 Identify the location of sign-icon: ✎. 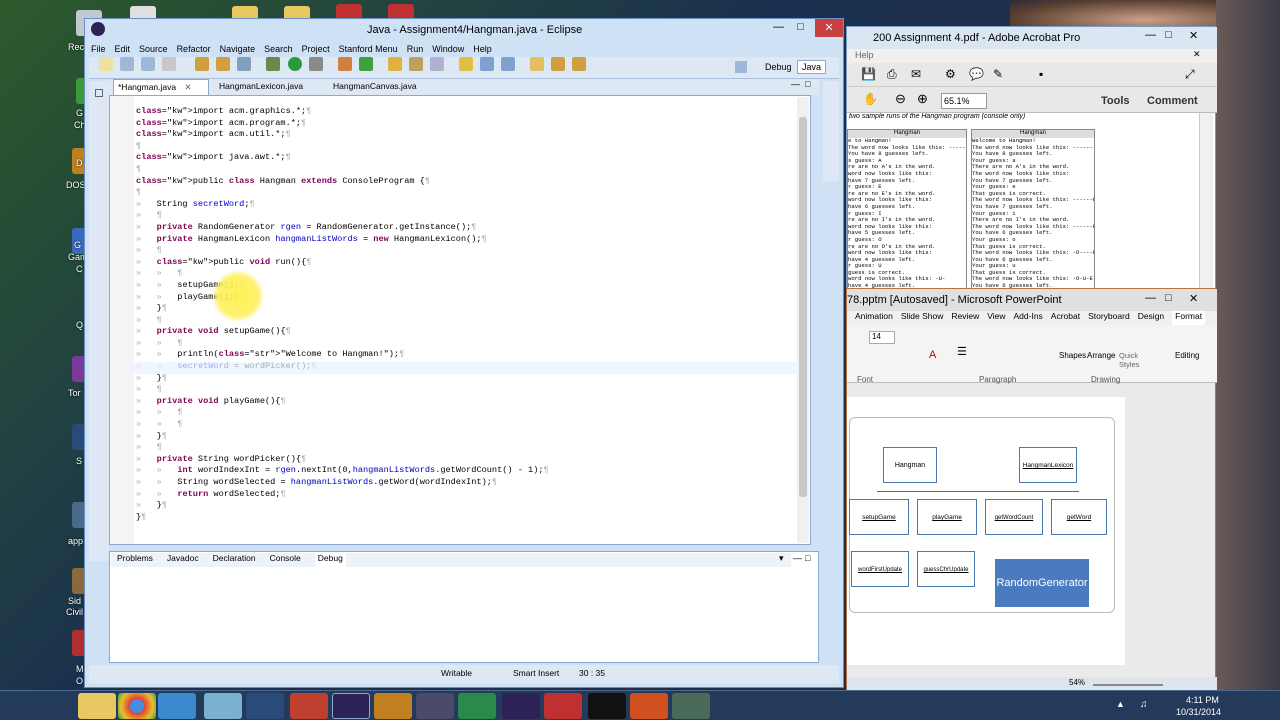
(998, 74).